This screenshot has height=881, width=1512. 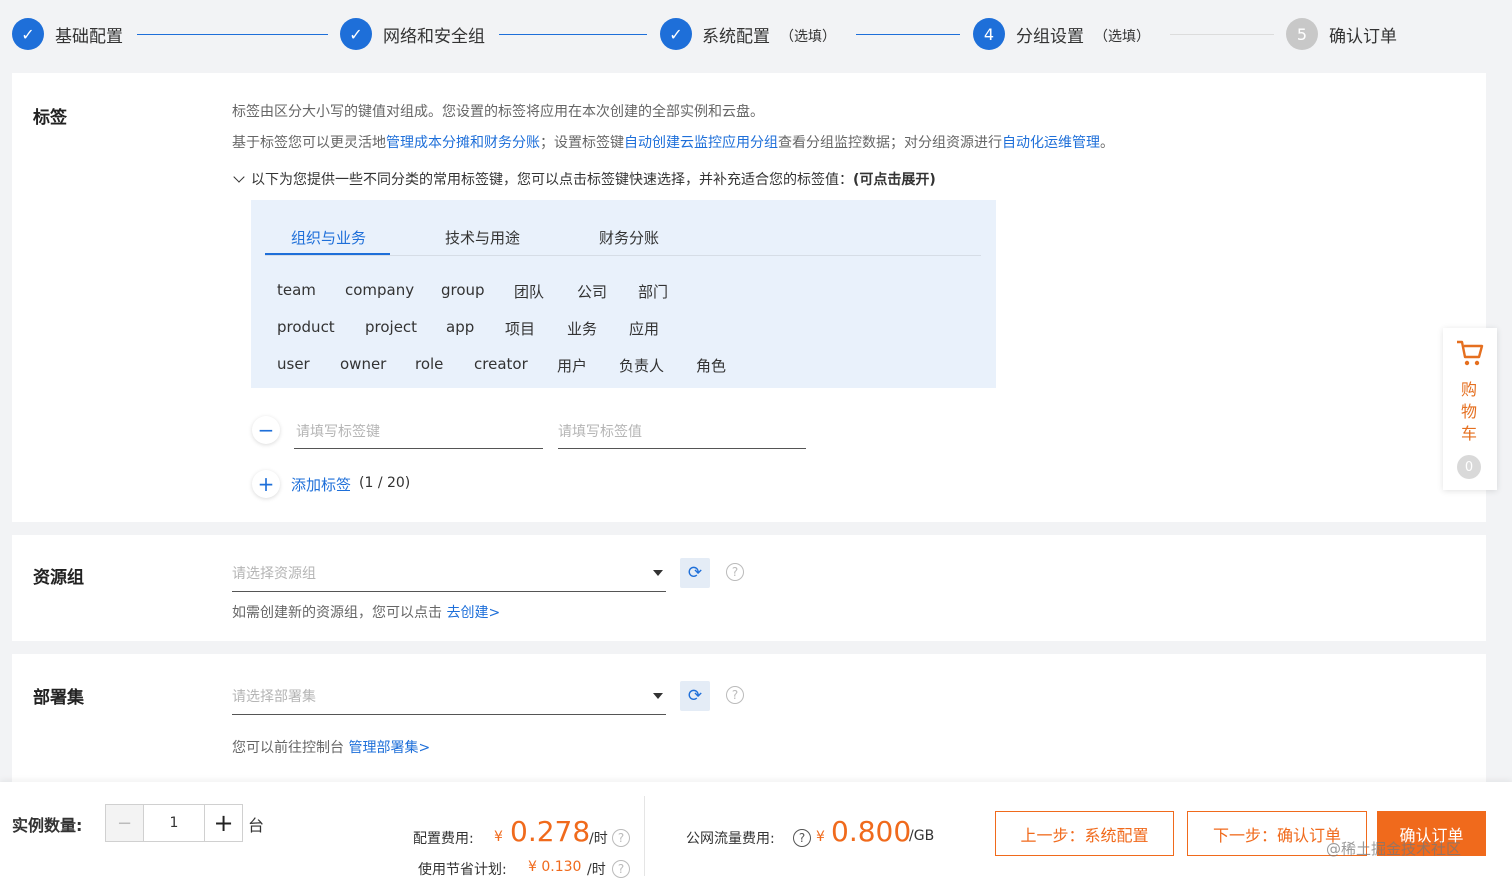 I want to click on traffic-fee-unit: /GB, so click(x=922, y=836).